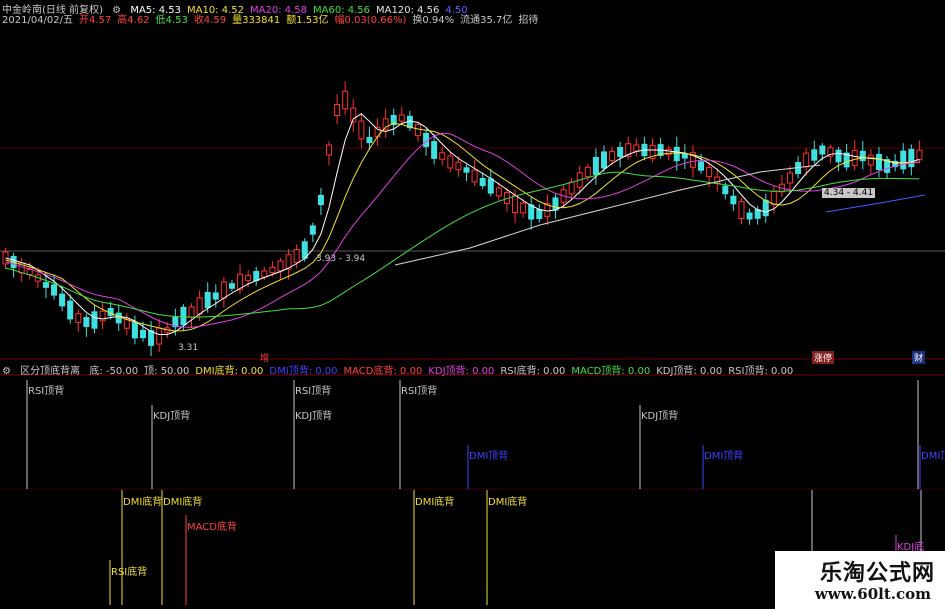  I want to click on quote-value: 换0.94%, so click(433, 20).